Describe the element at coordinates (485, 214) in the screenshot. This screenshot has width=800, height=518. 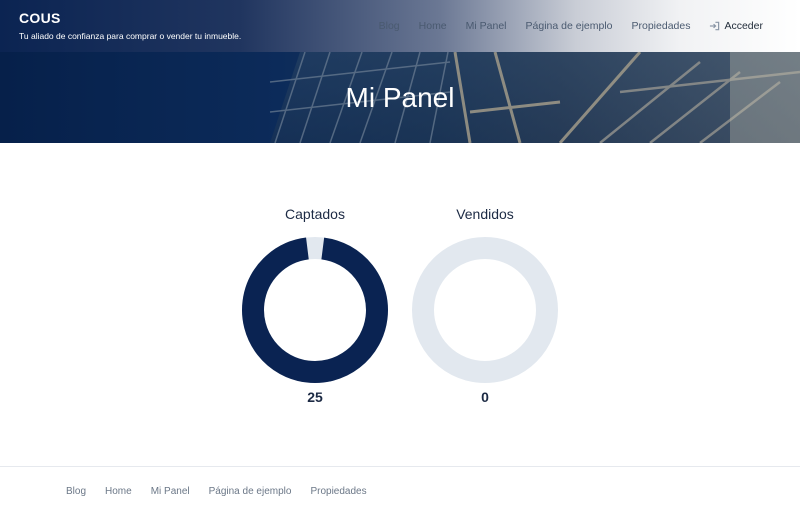
I see `stat-title: Vendidos` at that location.